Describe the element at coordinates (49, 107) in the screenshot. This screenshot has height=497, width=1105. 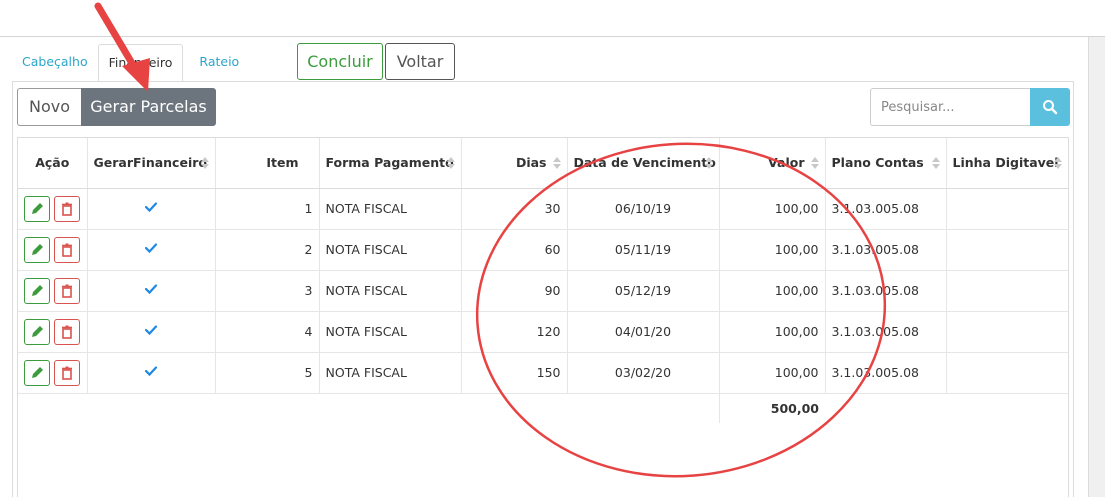
I see `novo-button: Novo` at that location.